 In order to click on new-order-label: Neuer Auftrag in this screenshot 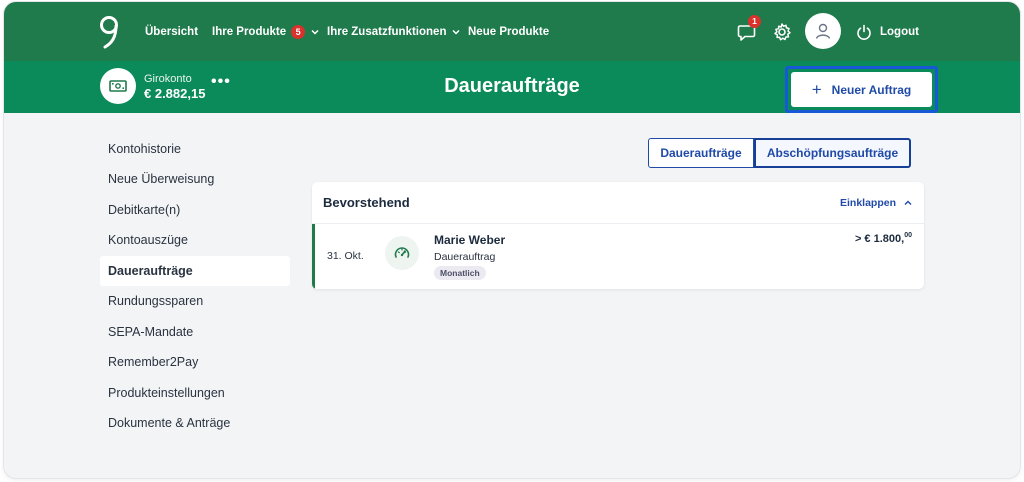, I will do `click(871, 89)`.